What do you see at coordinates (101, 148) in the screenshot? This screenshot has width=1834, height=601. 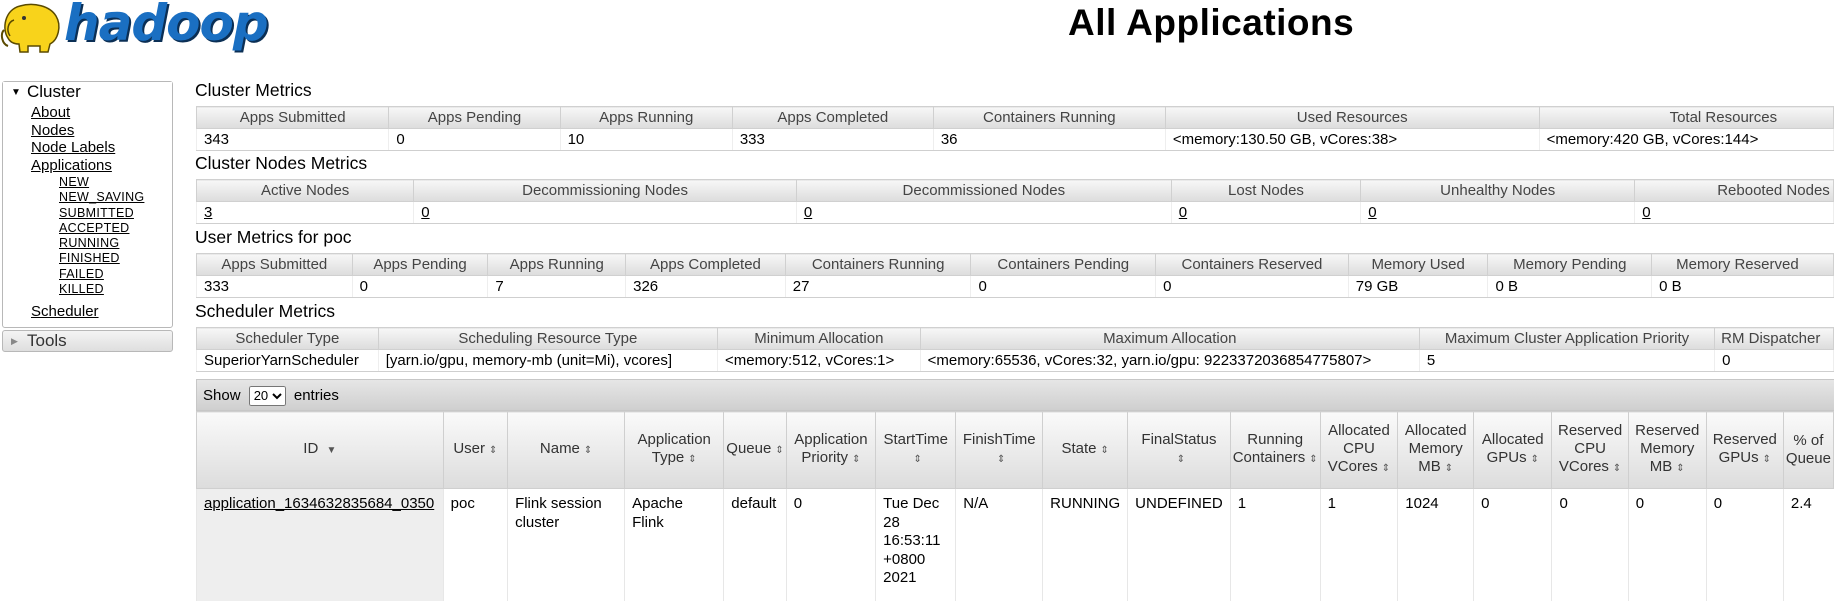 I see `nav-link-node-labels: Node Labels` at bounding box center [101, 148].